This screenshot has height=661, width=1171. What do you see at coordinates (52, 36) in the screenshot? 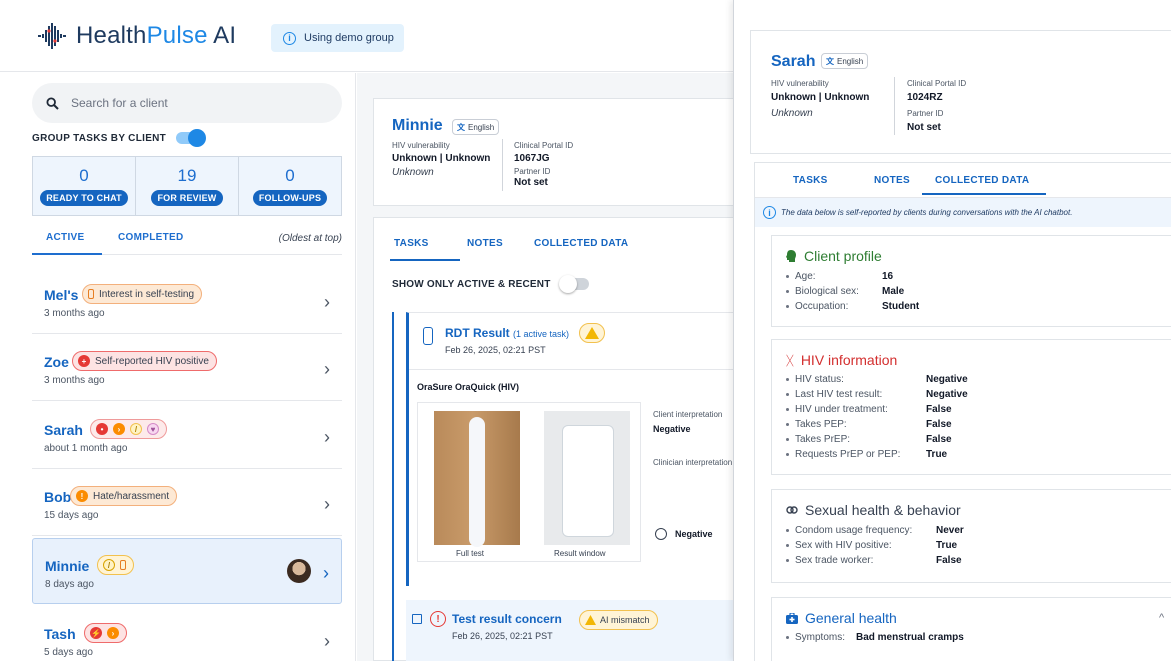
I see `healthpulse-logo-icon` at bounding box center [52, 36].